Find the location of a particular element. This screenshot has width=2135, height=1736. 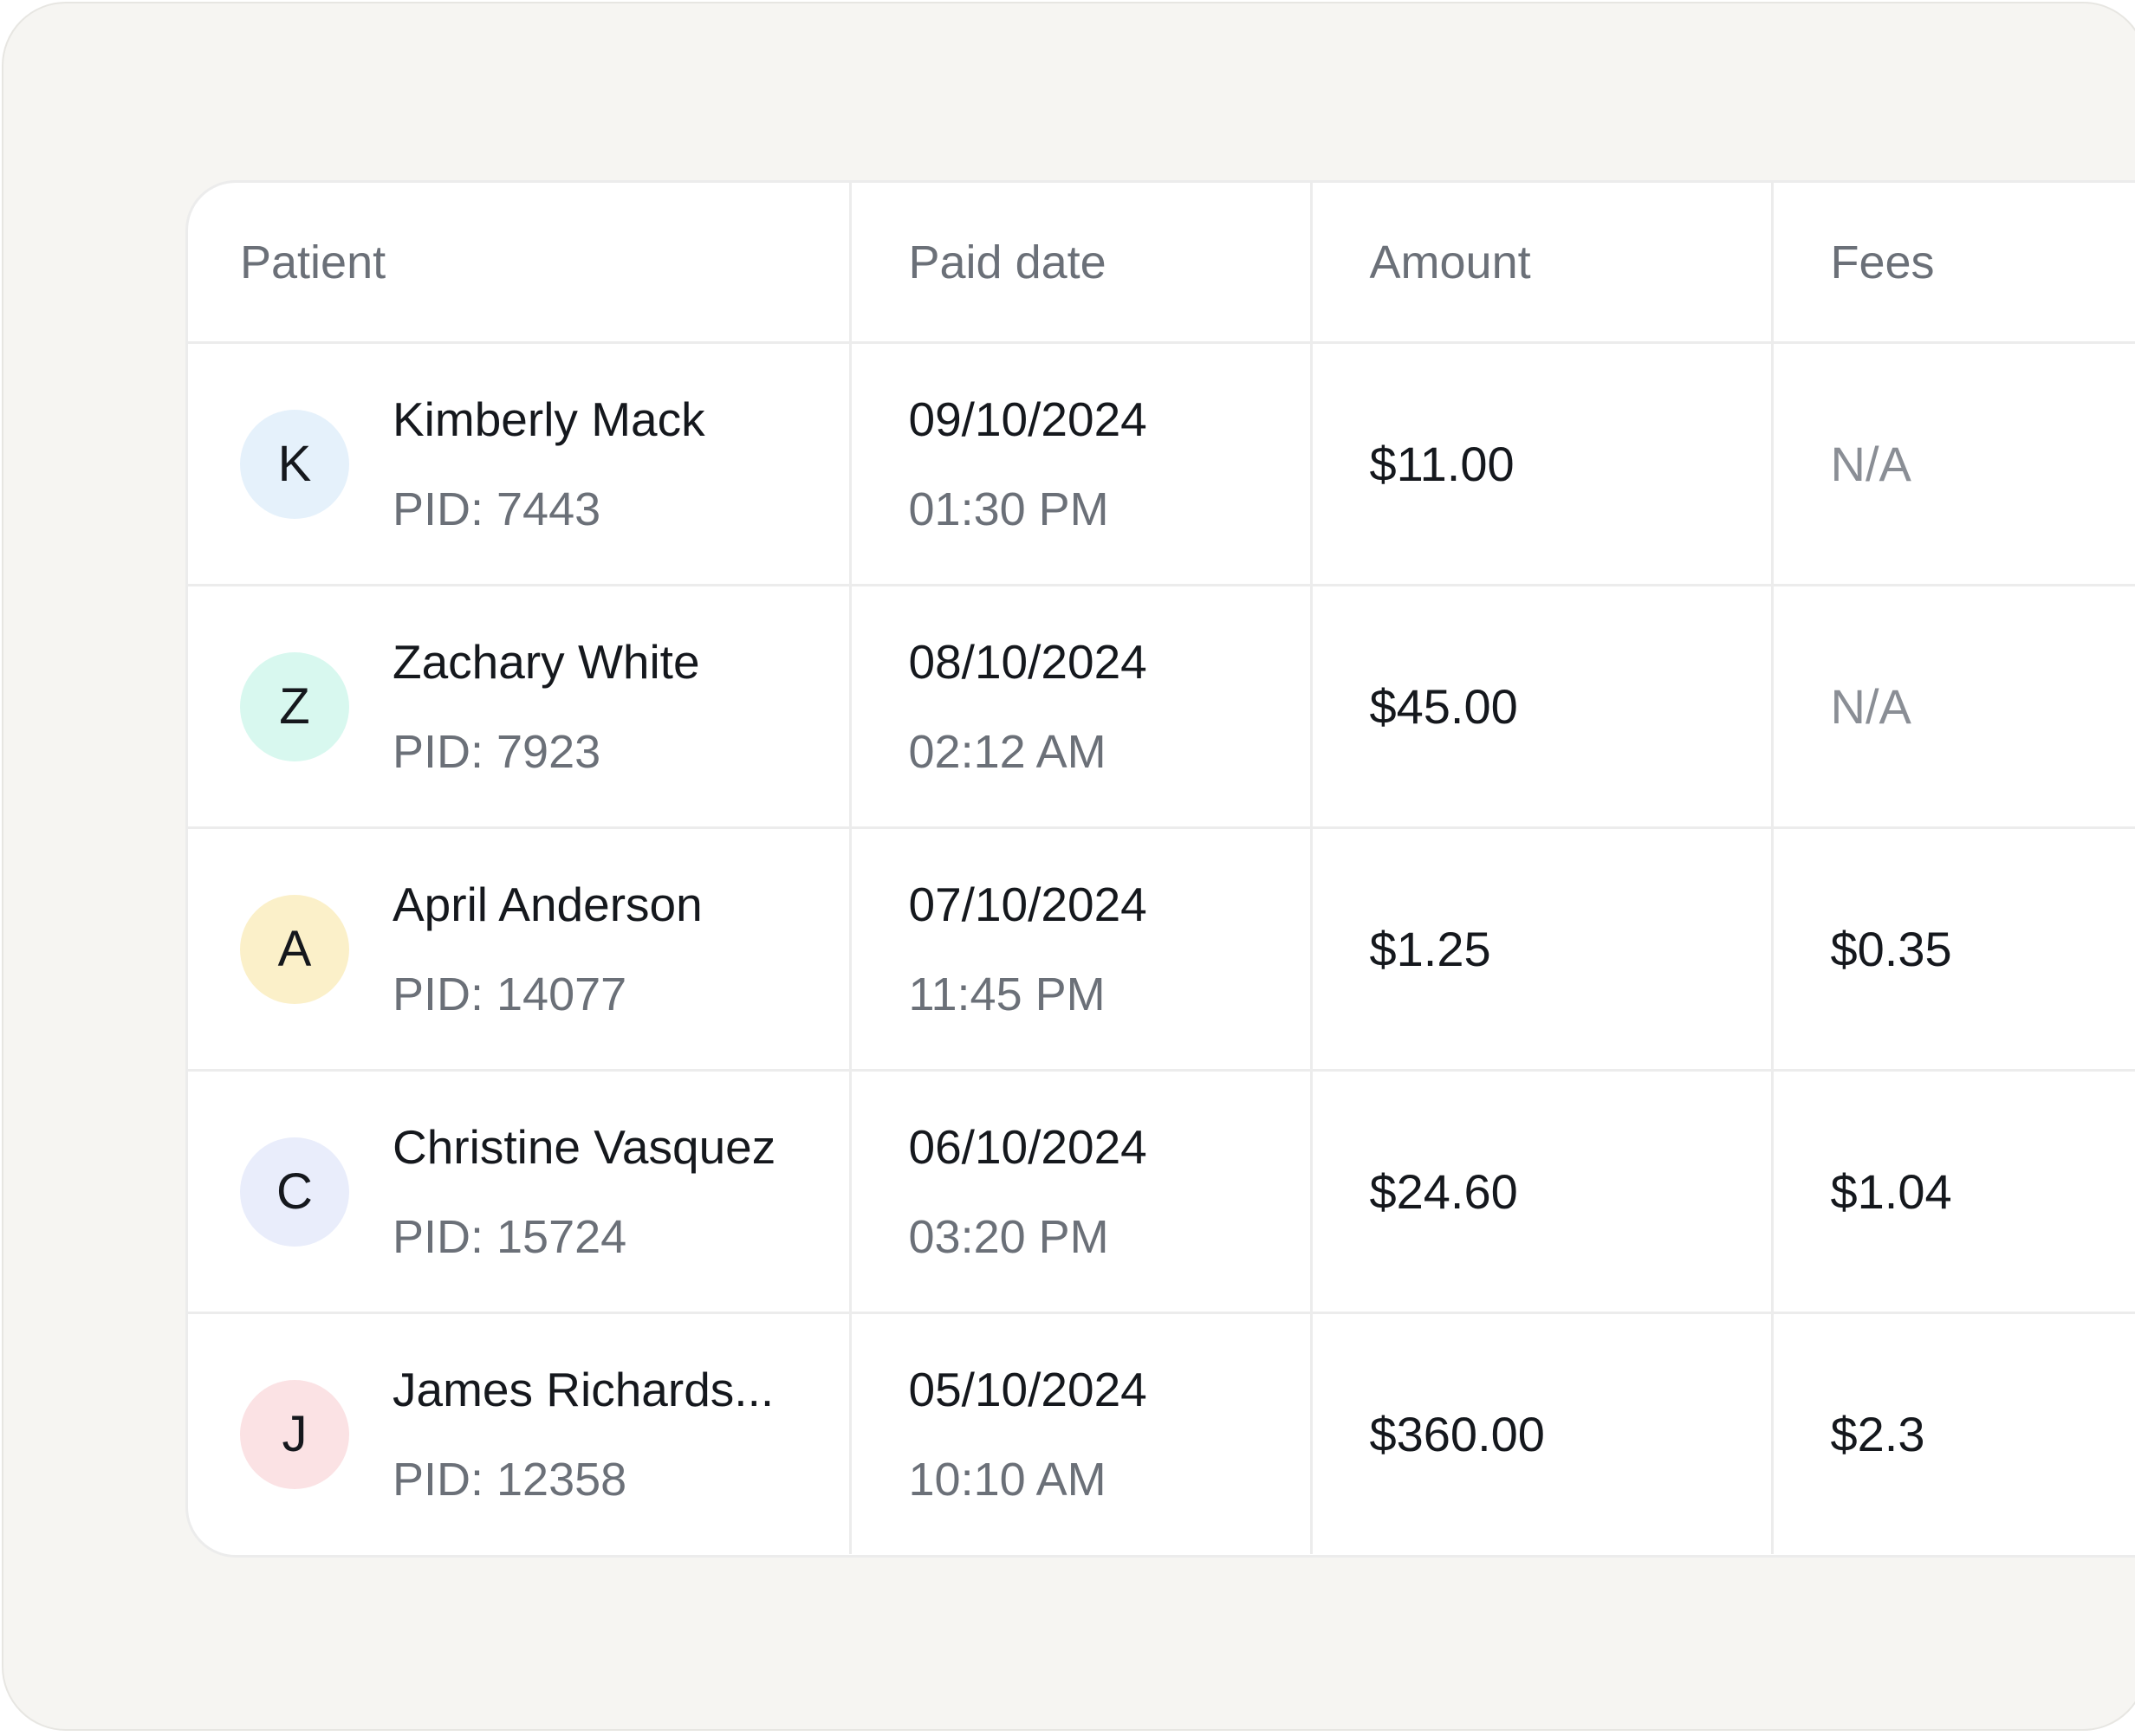

patient-cell: A April Anderson PID: 14077 is located at coordinates (520, 949).